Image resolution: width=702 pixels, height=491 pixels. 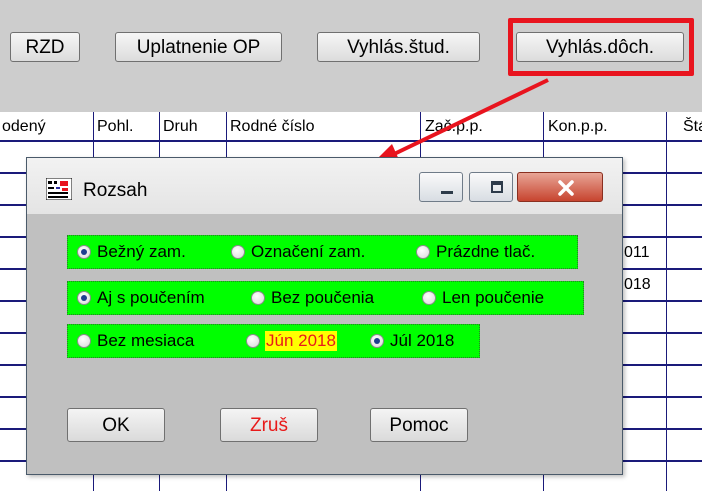 I want to click on radio-label: Bez poučenia, so click(x=322, y=298).